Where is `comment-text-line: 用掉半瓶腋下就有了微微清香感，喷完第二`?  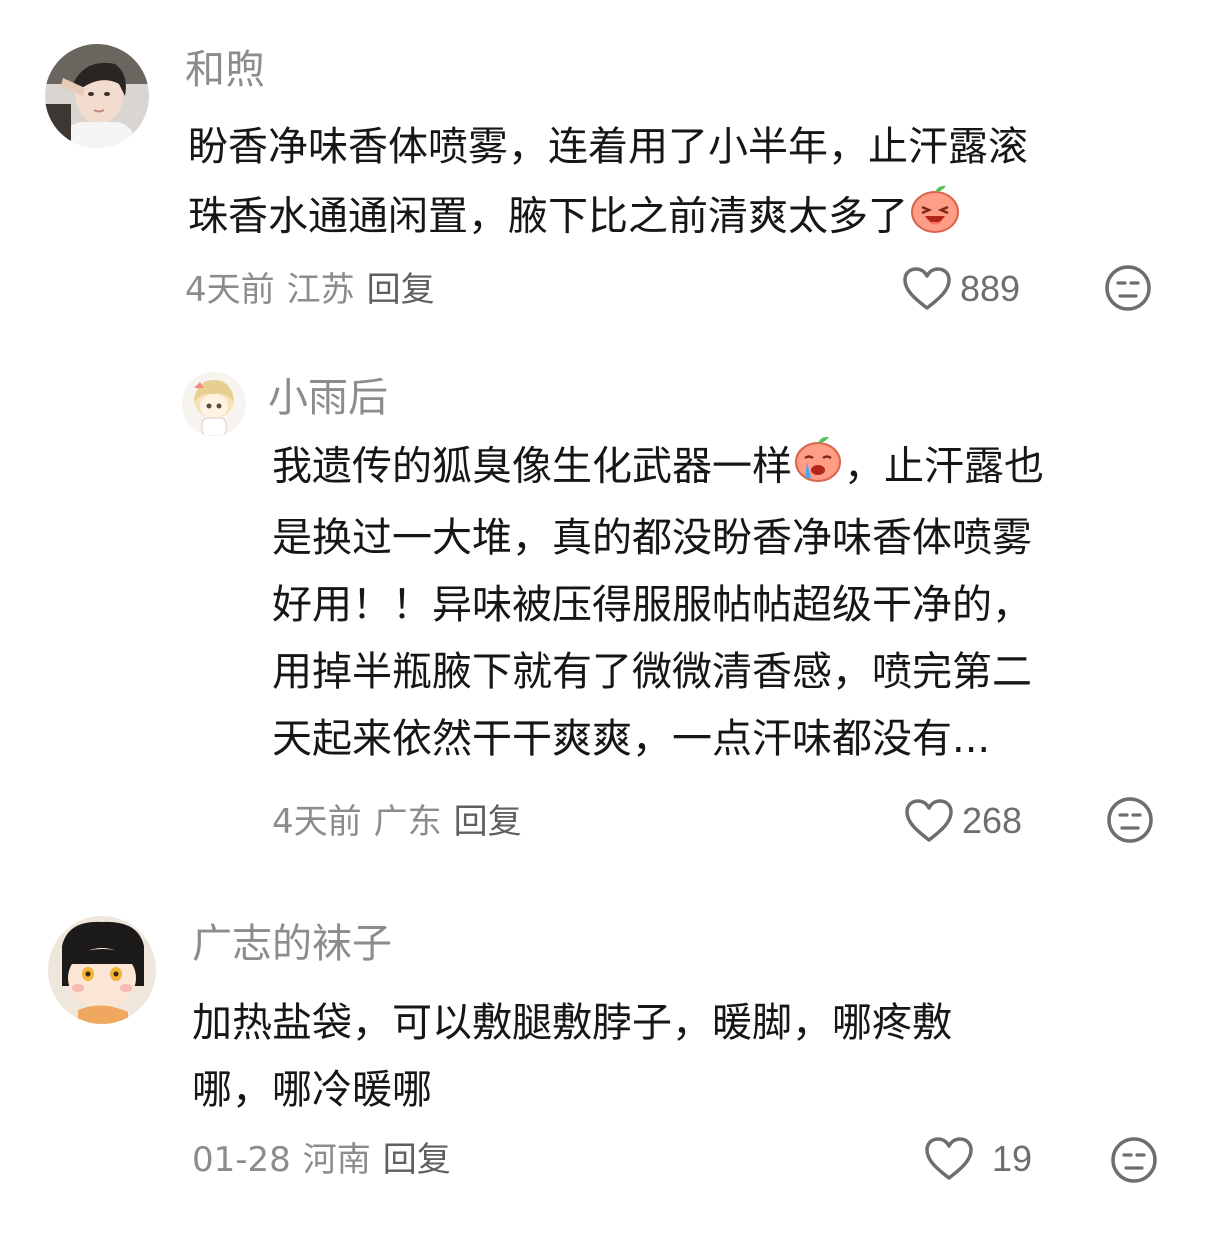
comment-text-line: 用掉半瓶腋下就有了微微清香感，喷完第二 is located at coordinates (652, 672).